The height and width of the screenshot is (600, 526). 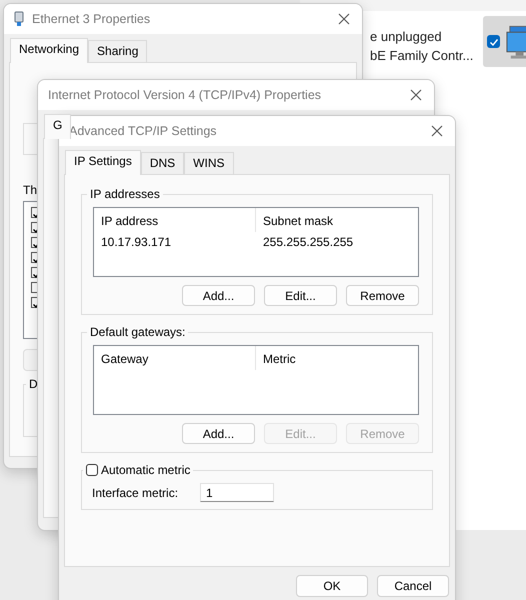 What do you see at coordinates (19, 19) in the screenshot?
I see `network-adapter-icon` at bounding box center [19, 19].